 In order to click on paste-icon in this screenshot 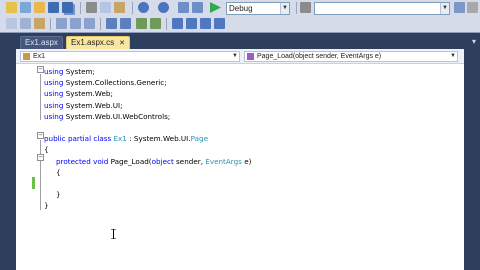, I will do `click(119, 7)`.